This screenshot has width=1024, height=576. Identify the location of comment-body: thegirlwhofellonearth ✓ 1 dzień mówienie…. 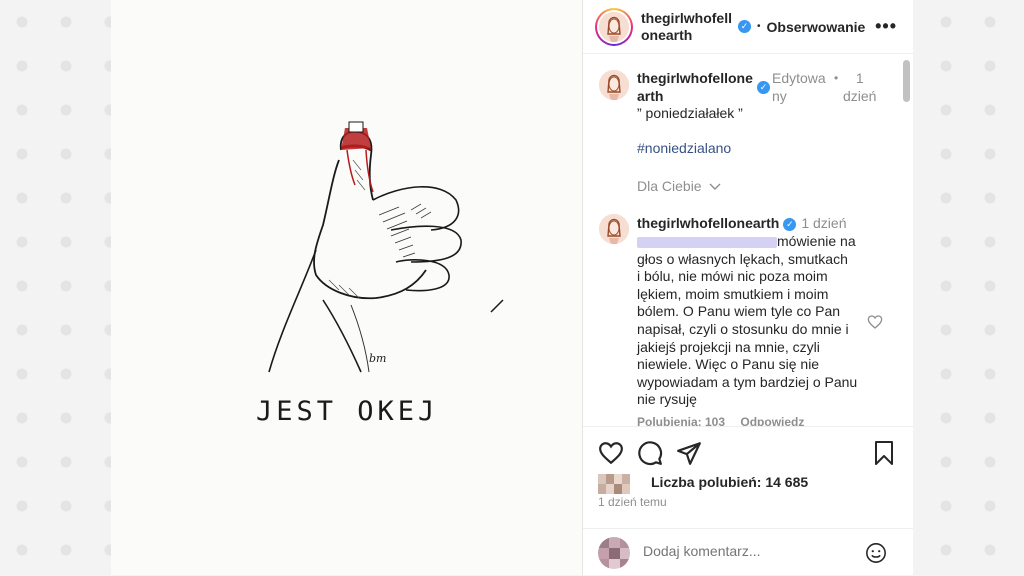
(762, 320).